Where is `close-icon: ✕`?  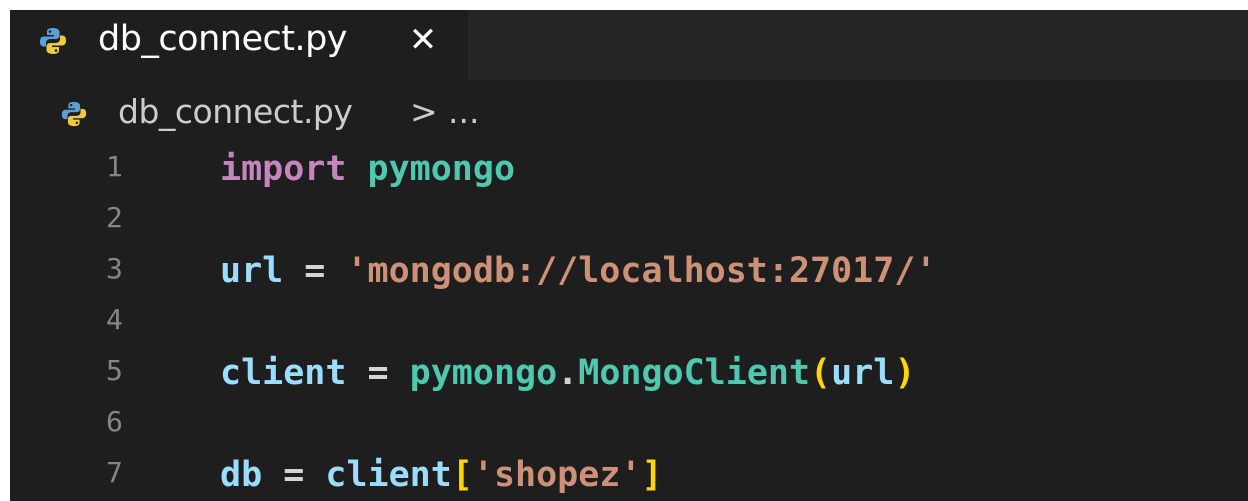
close-icon: ✕ is located at coordinates (423, 40).